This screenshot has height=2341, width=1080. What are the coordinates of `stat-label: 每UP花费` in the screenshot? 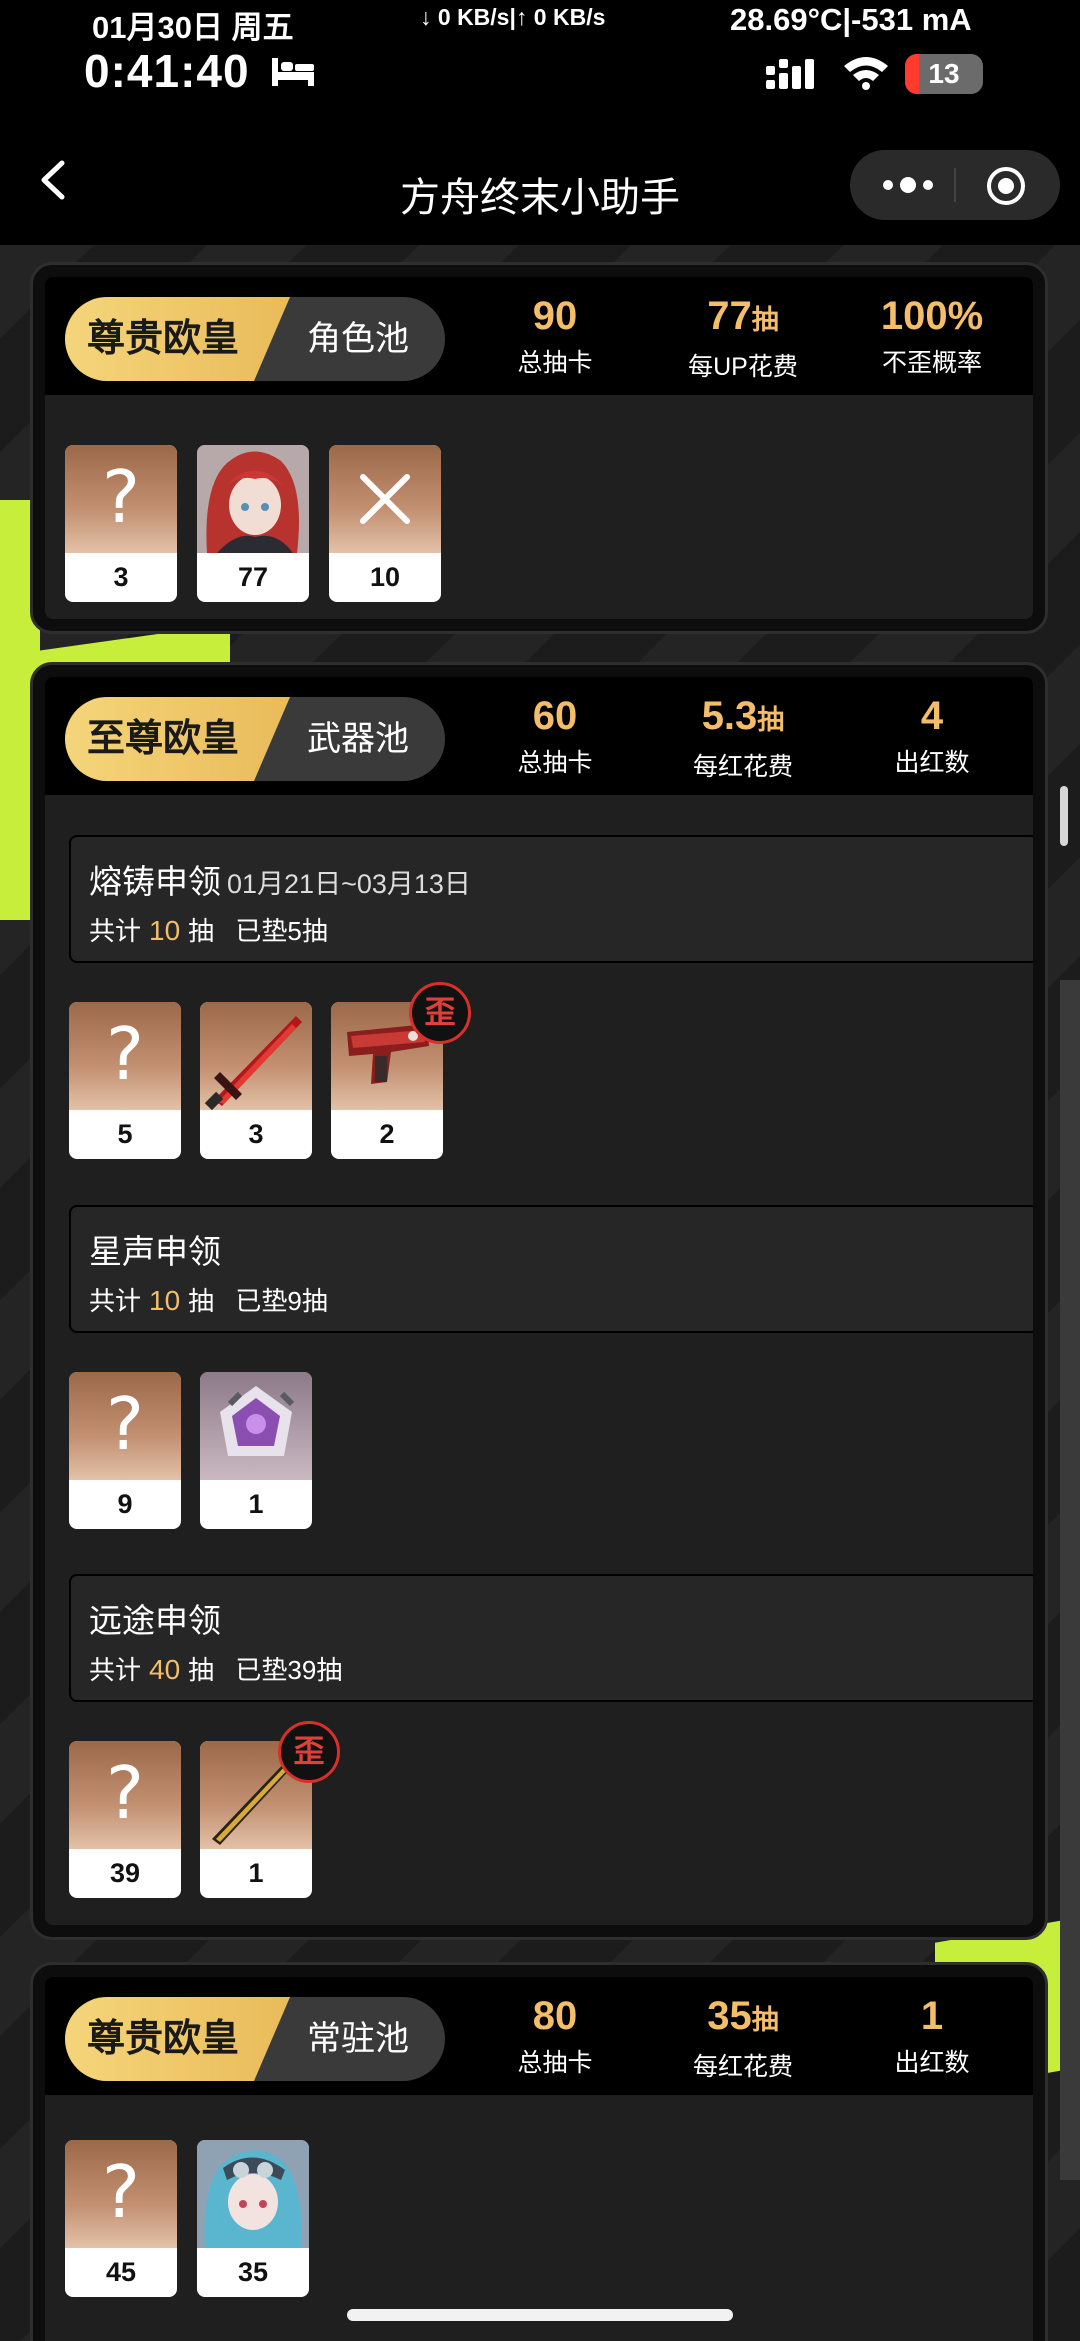 It's located at (743, 367).